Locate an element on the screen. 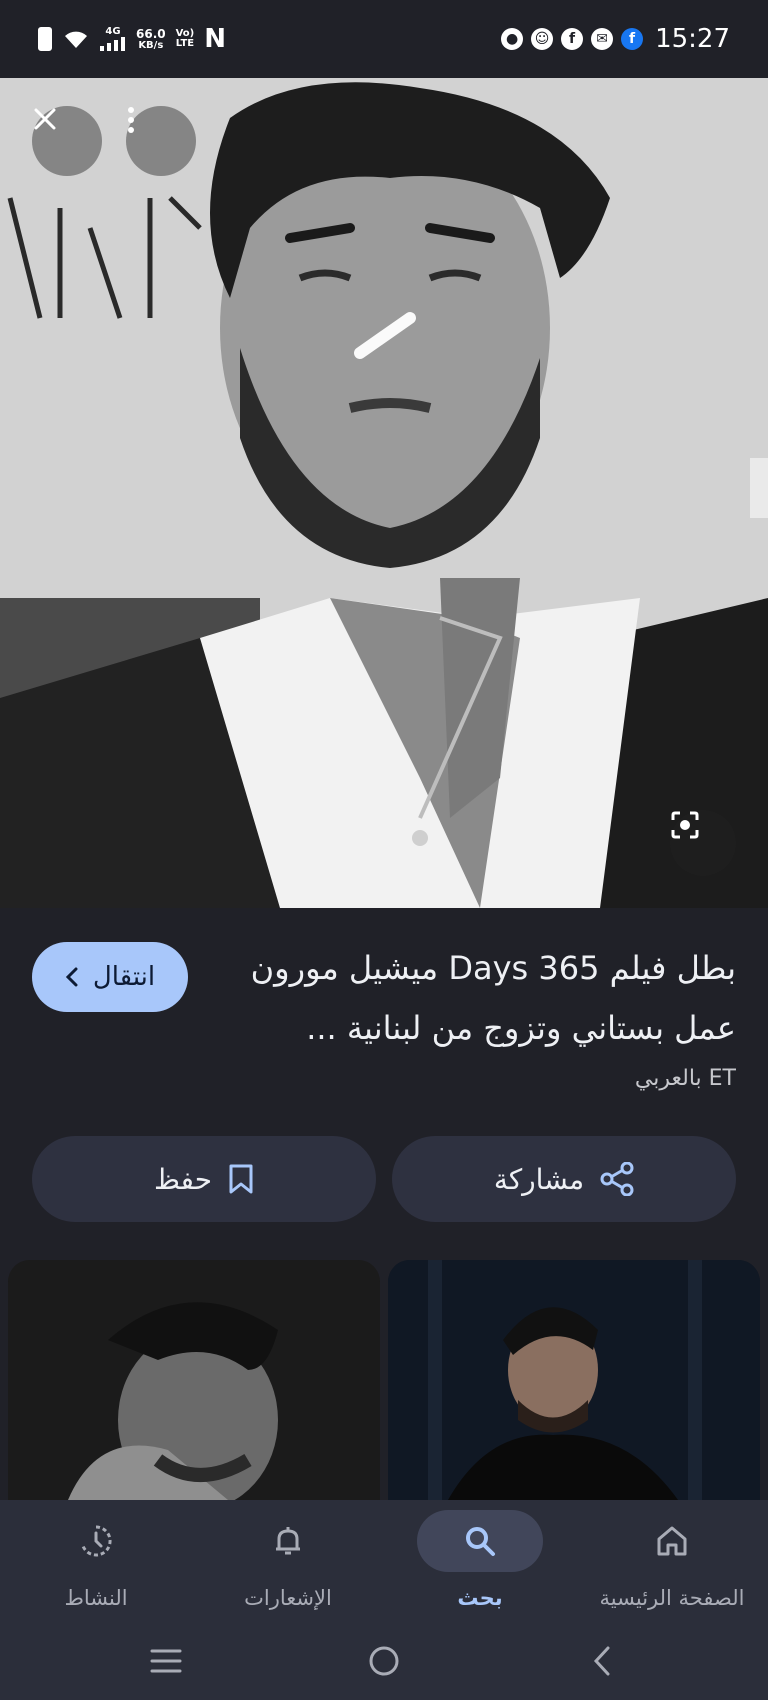 The height and width of the screenshot is (1700, 768). speed-unit: KB/s is located at coordinates (151, 45).